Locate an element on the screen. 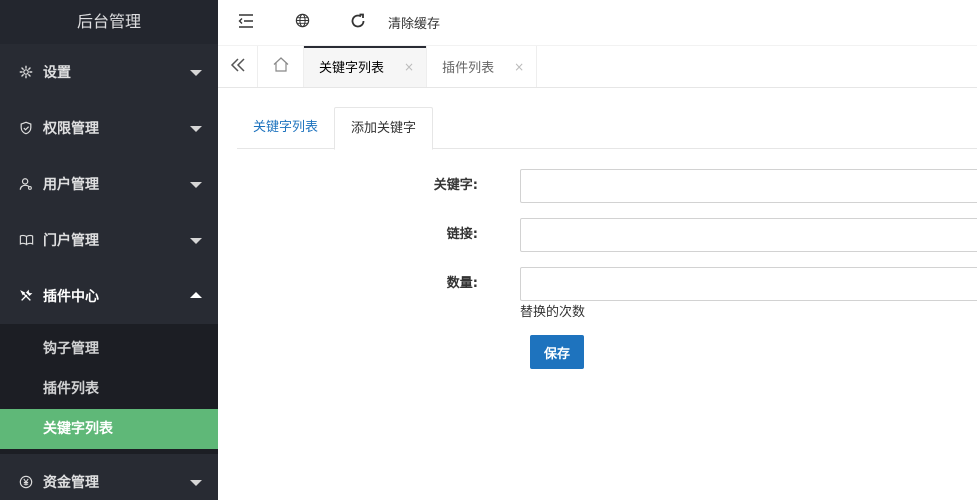 Image resolution: width=977 pixels, height=500 pixels. refresh-icon is located at coordinates (358, 23).